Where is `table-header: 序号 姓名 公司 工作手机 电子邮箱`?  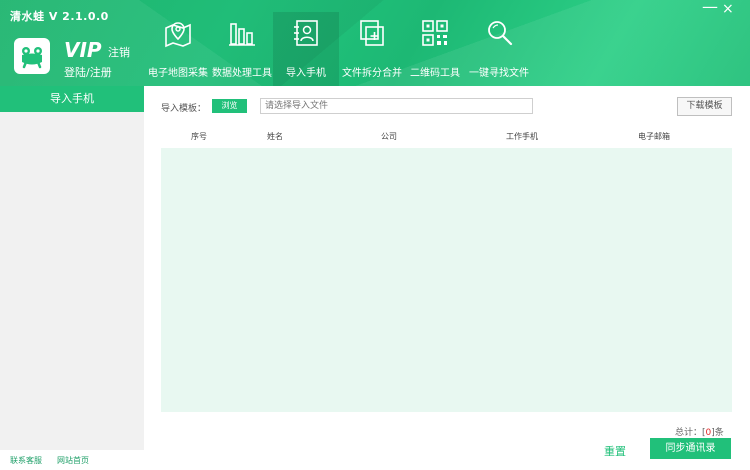
table-header: 序号 姓名 公司 工作手机 电子邮箱 is located at coordinates (446, 137).